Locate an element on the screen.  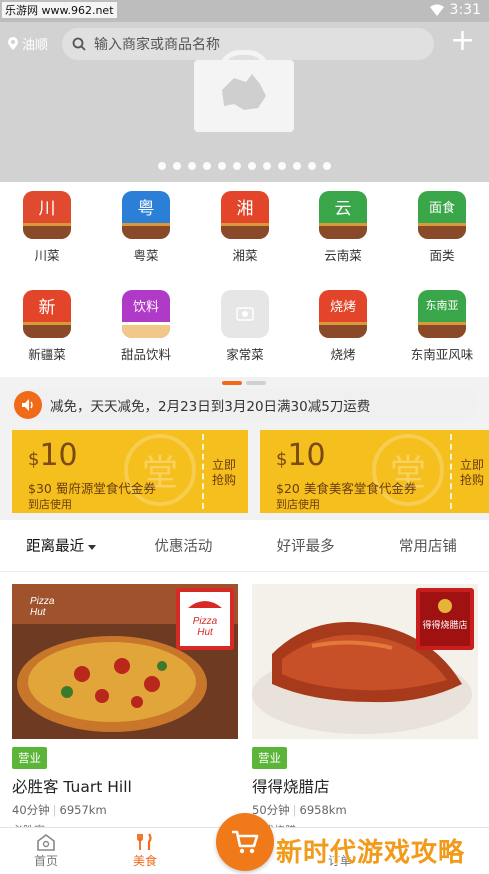
sort-tabs: 距离最近 优惠活动 好评最多 常用店铺 is located at coordinates (244, 546).